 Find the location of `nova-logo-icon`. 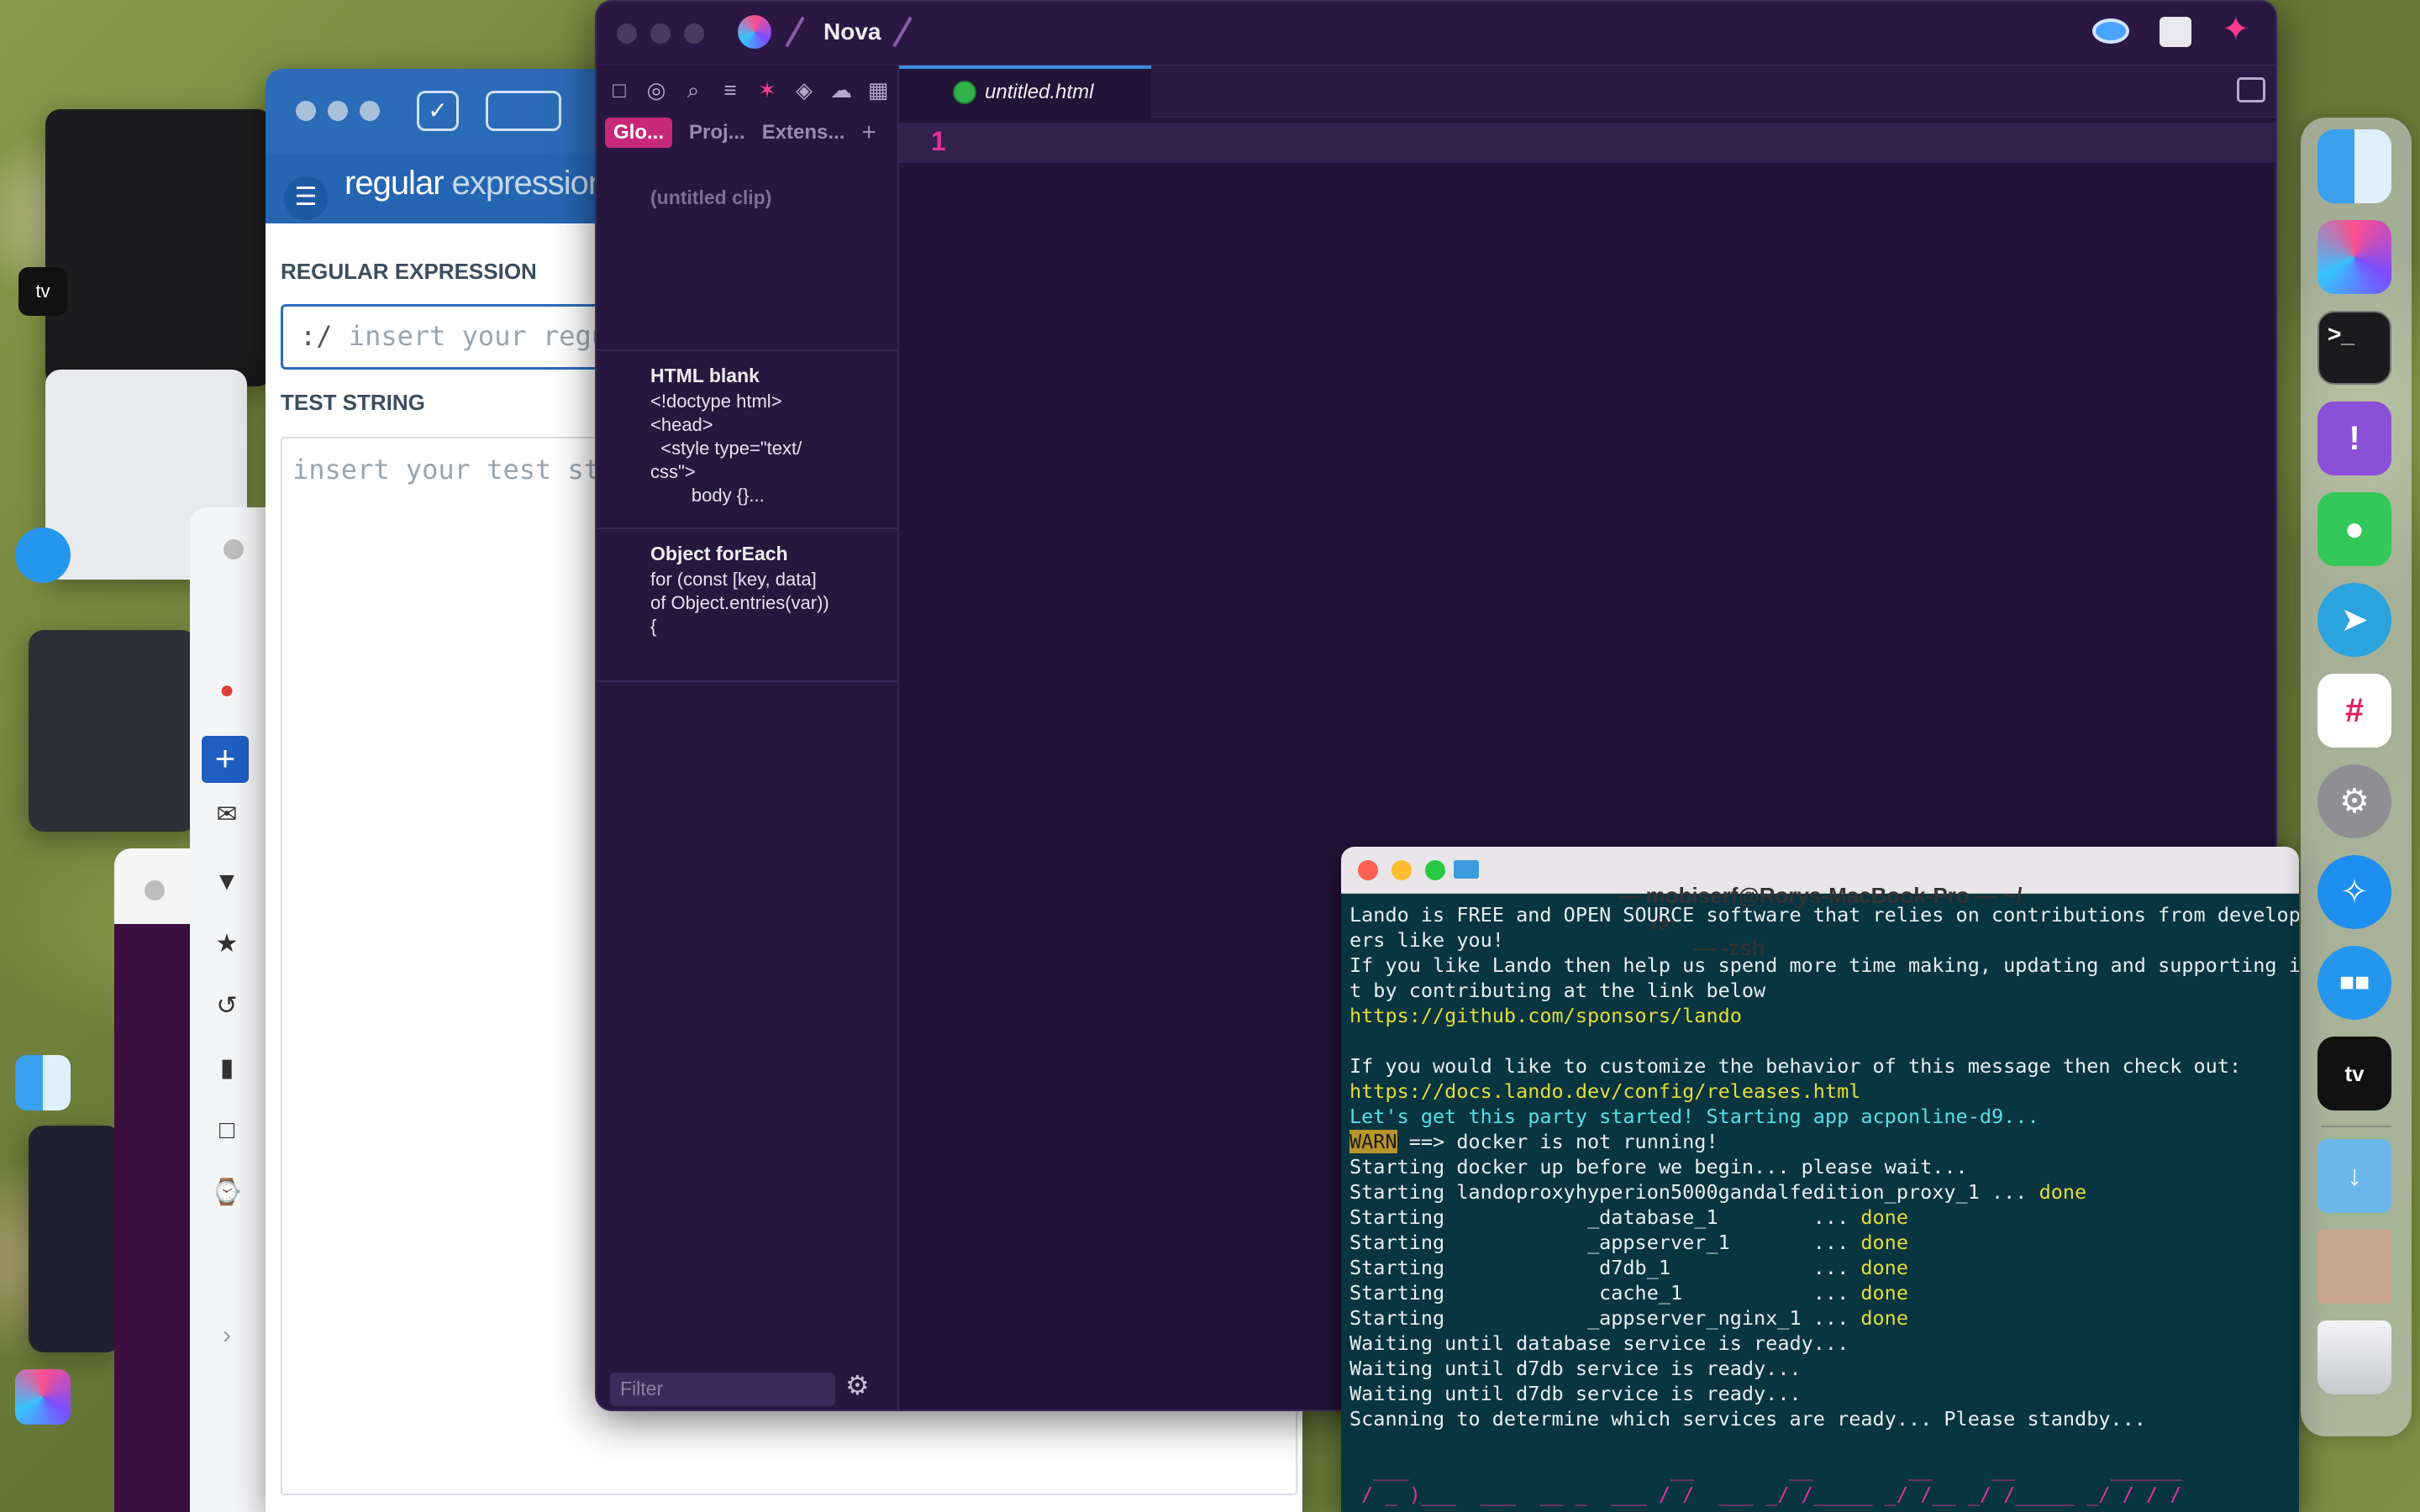

nova-logo-icon is located at coordinates (754, 32).